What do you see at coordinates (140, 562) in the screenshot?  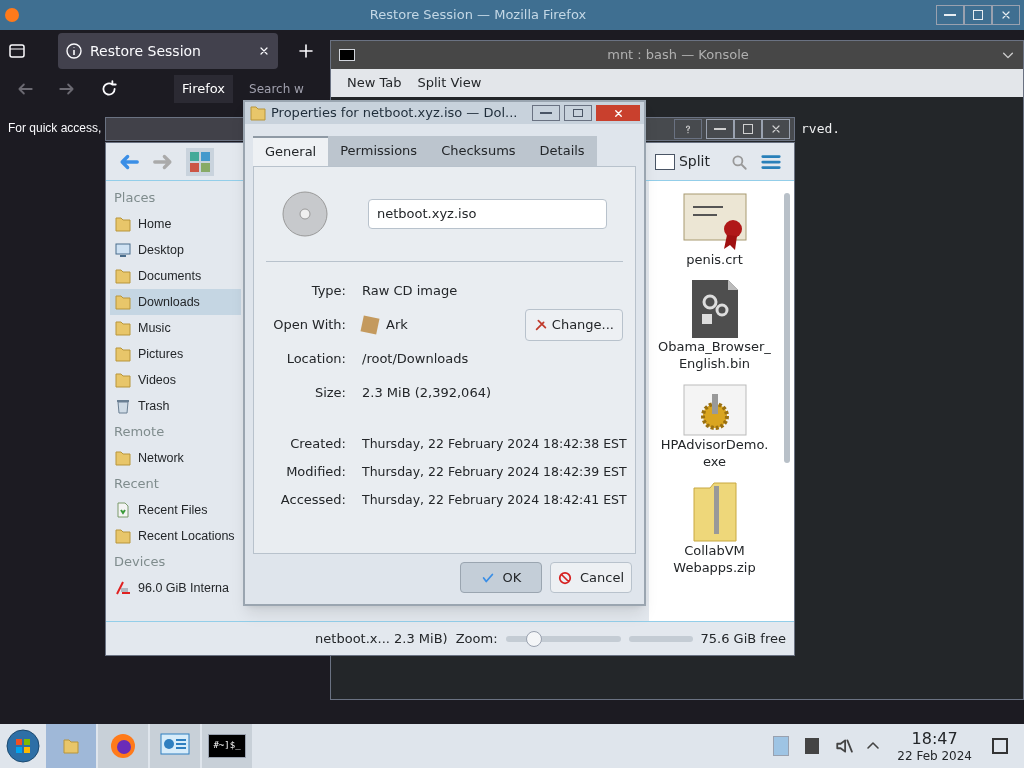 I see `section-heading: Devices` at bounding box center [140, 562].